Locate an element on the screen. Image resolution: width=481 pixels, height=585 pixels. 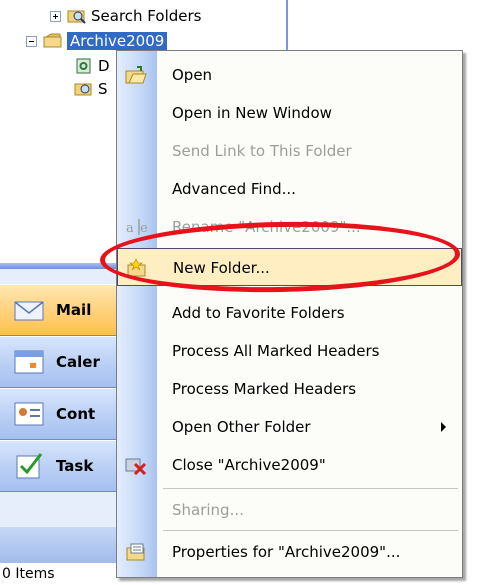
tree-label-partial-1: D is located at coordinates (104, 66).